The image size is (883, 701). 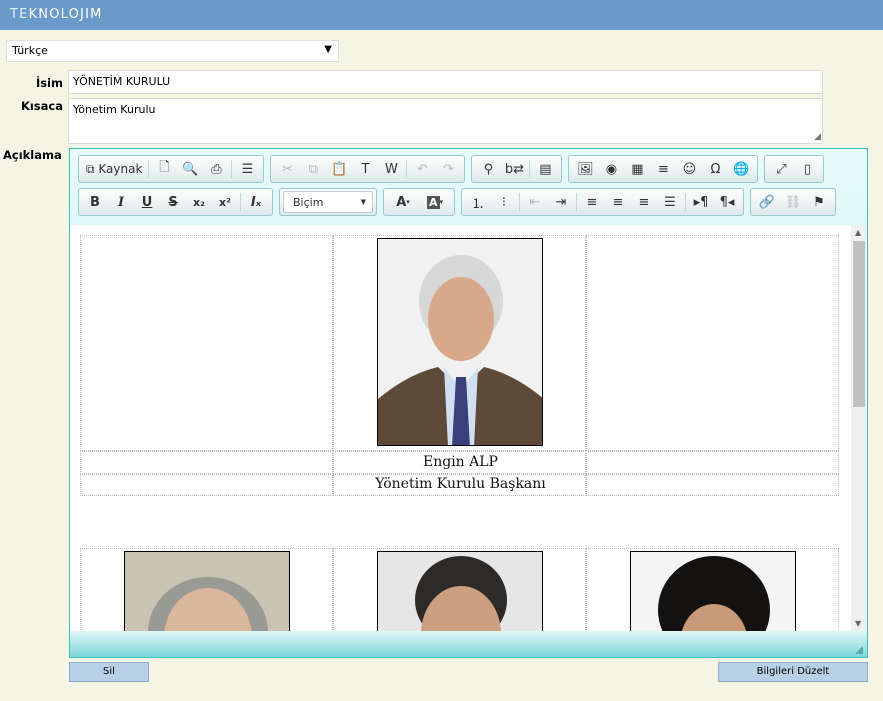 What do you see at coordinates (781, 169) in the screenshot?
I see `maximize-icon: ⤢` at bounding box center [781, 169].